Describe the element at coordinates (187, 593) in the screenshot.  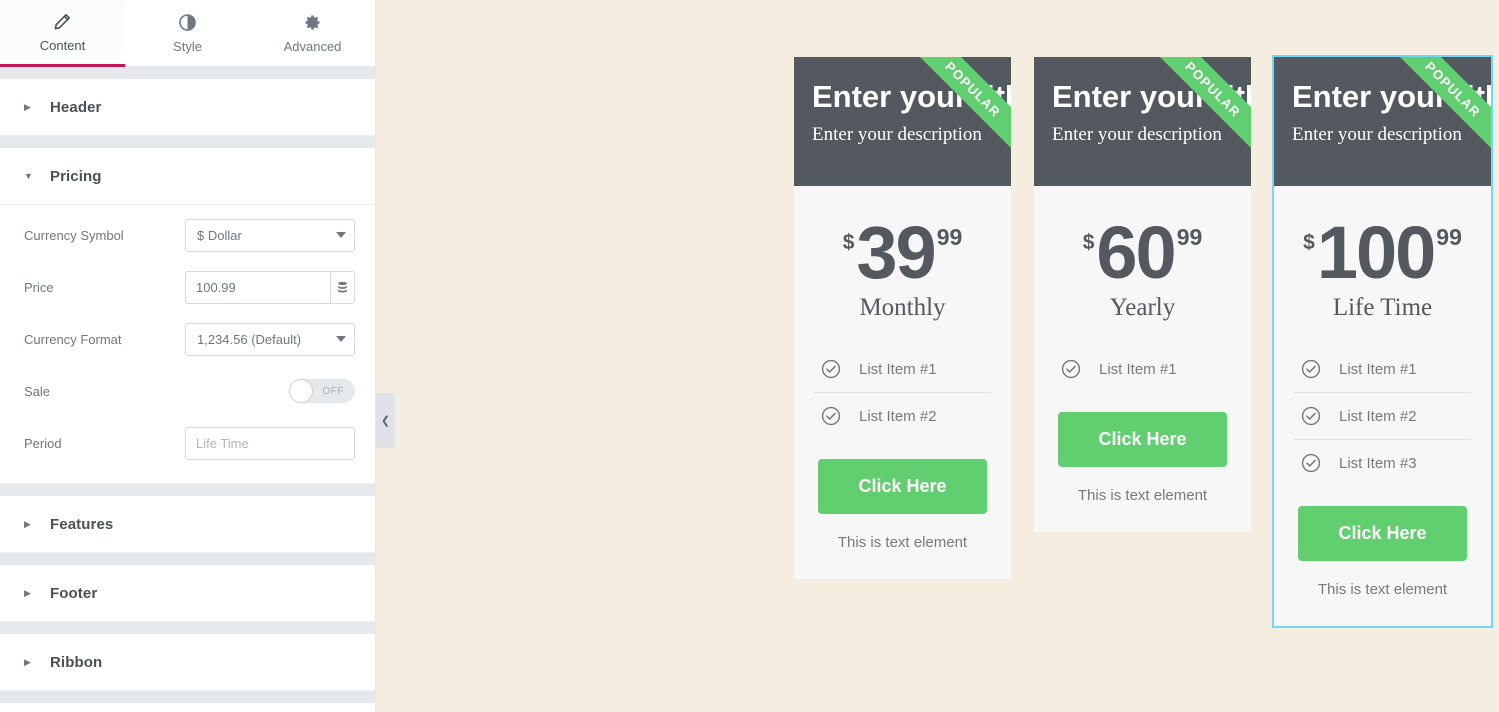
I see `section-footer: ▶ Footer` at that location.